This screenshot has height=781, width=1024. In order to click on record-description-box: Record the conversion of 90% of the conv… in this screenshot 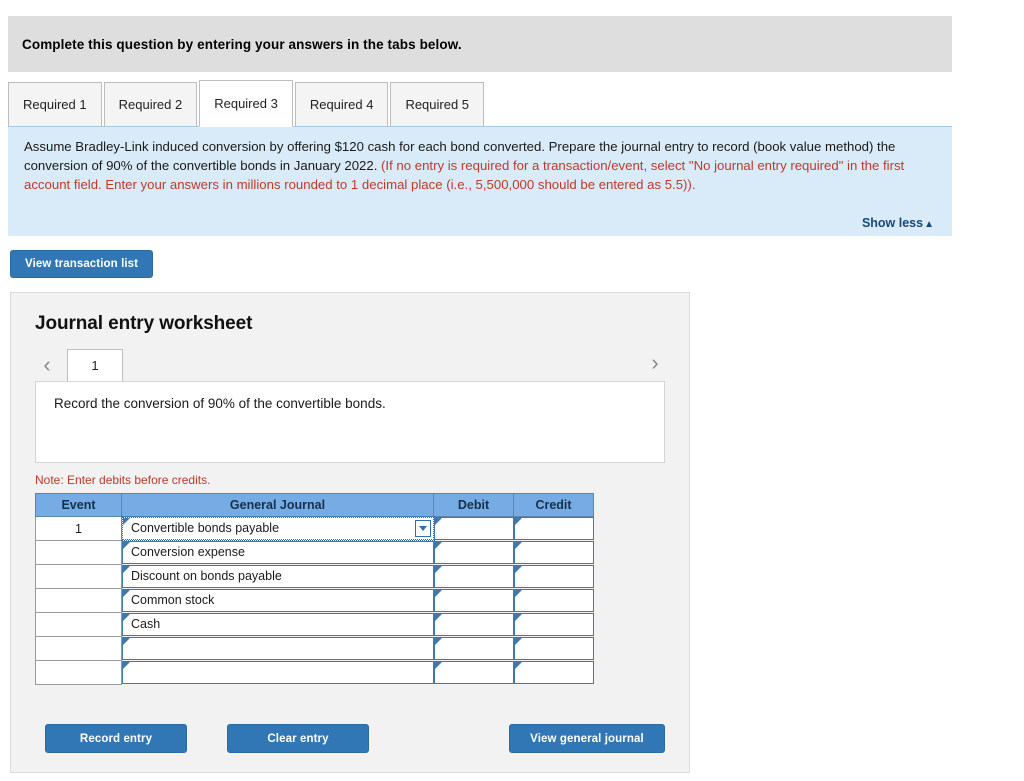, I will do `click(350, 422)`.